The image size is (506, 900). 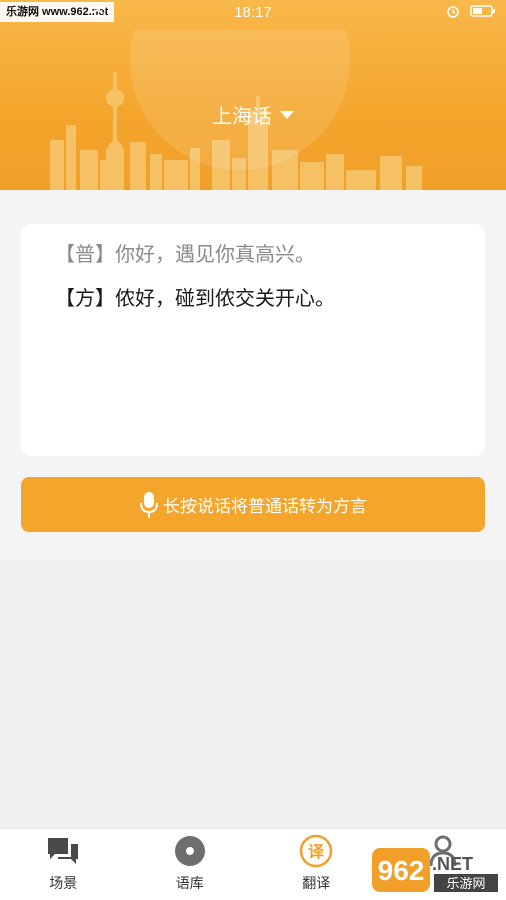 What do you see at coordinates (185, 254) in the screenshot?
I see `putonghua-sentence: 【普】你好，遇见你真高兴。` at bounding box center [185, 254].